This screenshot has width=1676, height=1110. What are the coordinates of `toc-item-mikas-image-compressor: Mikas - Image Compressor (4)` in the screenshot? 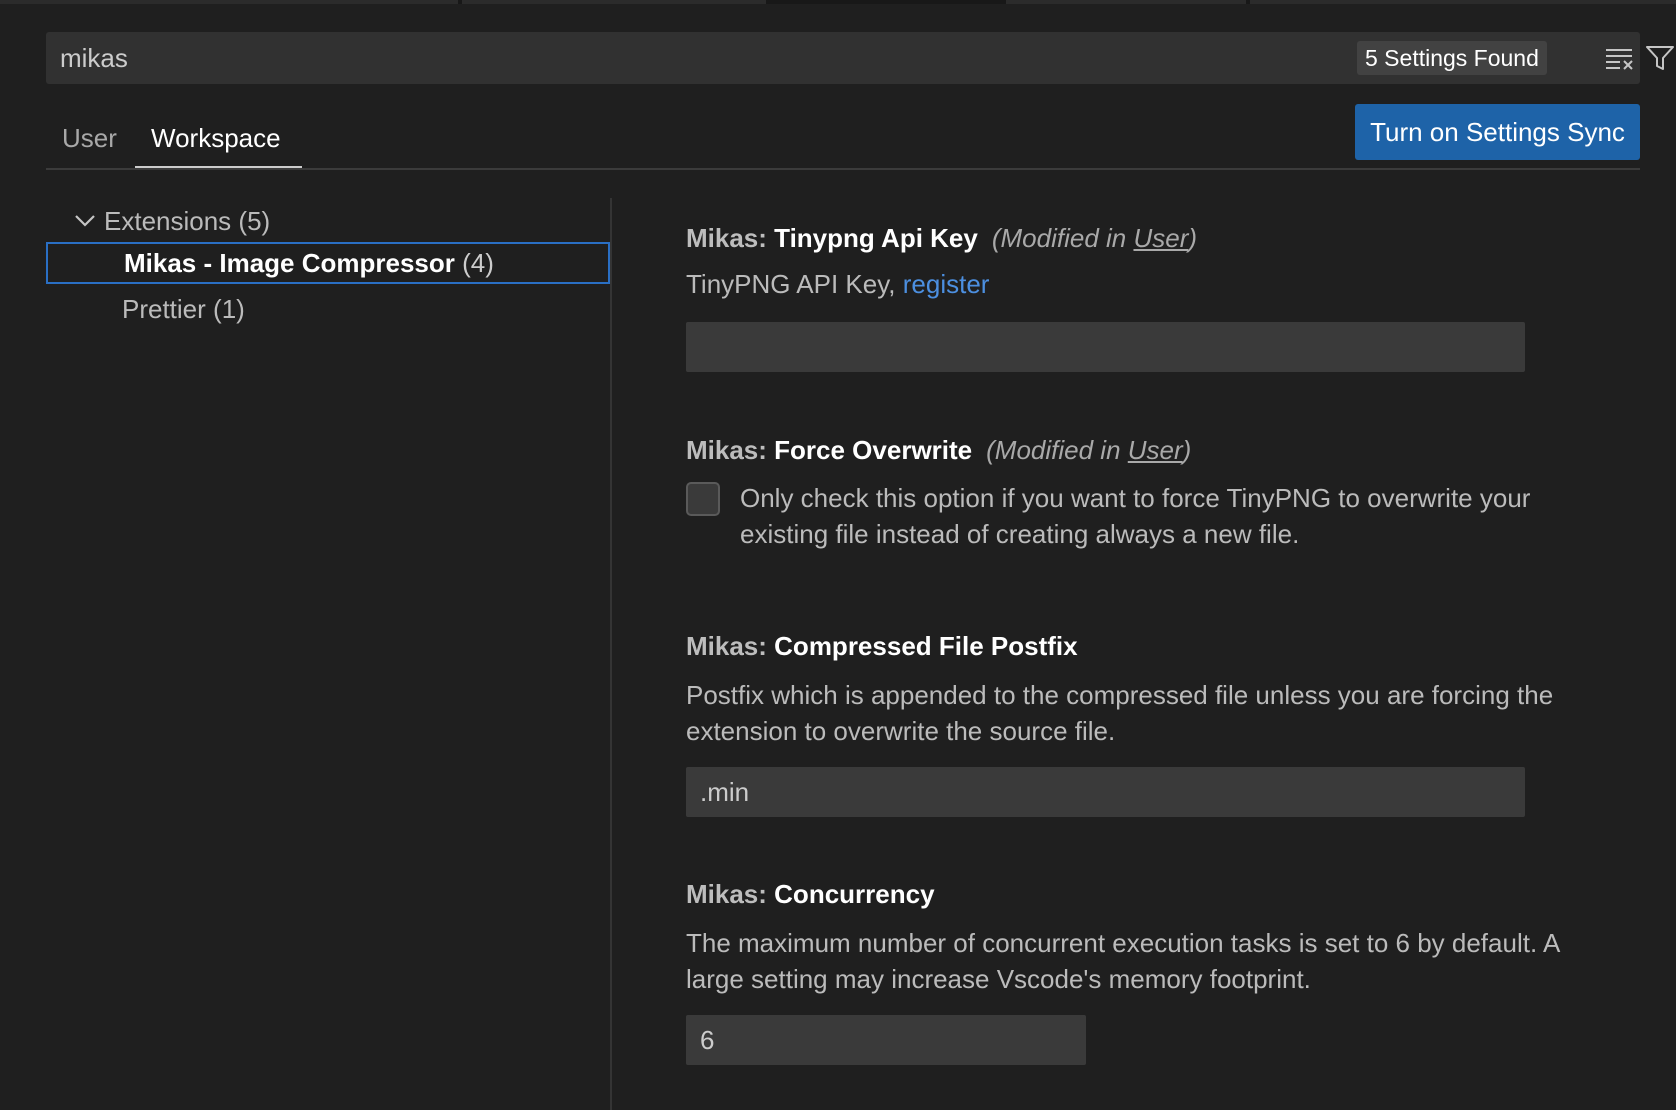 It's located at (328, 263).